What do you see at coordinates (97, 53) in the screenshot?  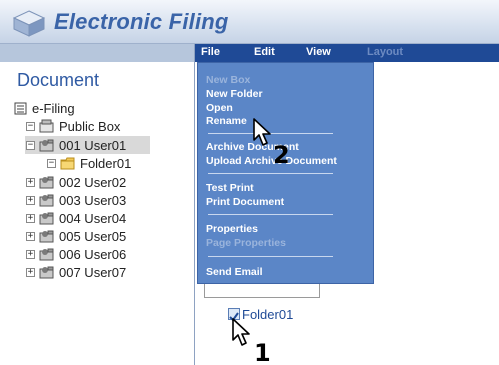 I see `left-panel-strip` at bounding box center [97, 53].